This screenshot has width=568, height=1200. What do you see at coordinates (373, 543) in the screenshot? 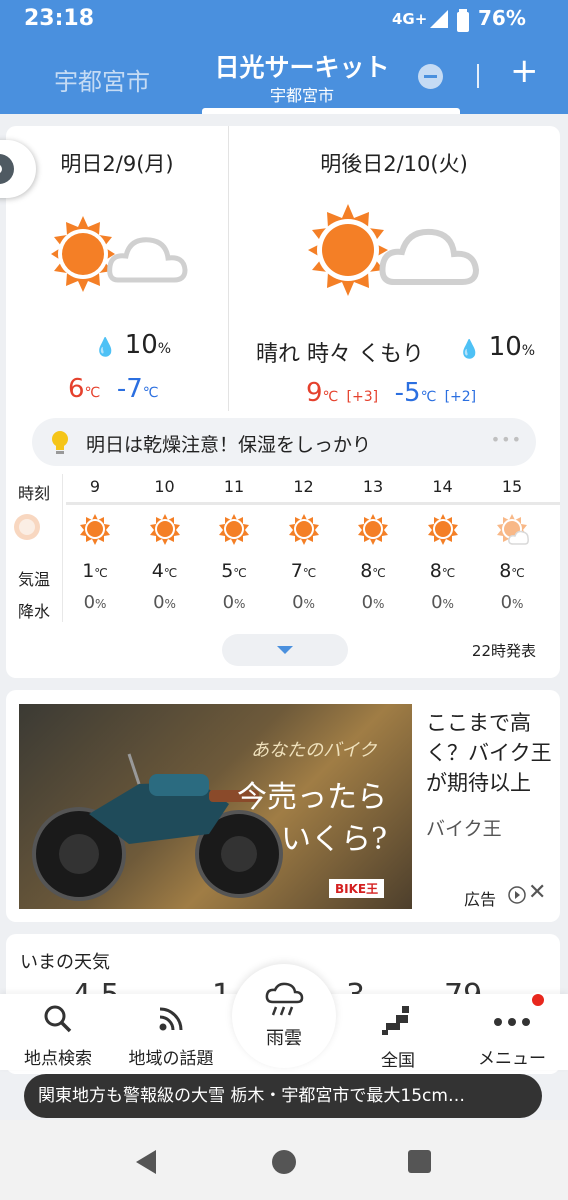
I see `hourly-column: 13 8℃ 0%` at bounding box center [373, 543].